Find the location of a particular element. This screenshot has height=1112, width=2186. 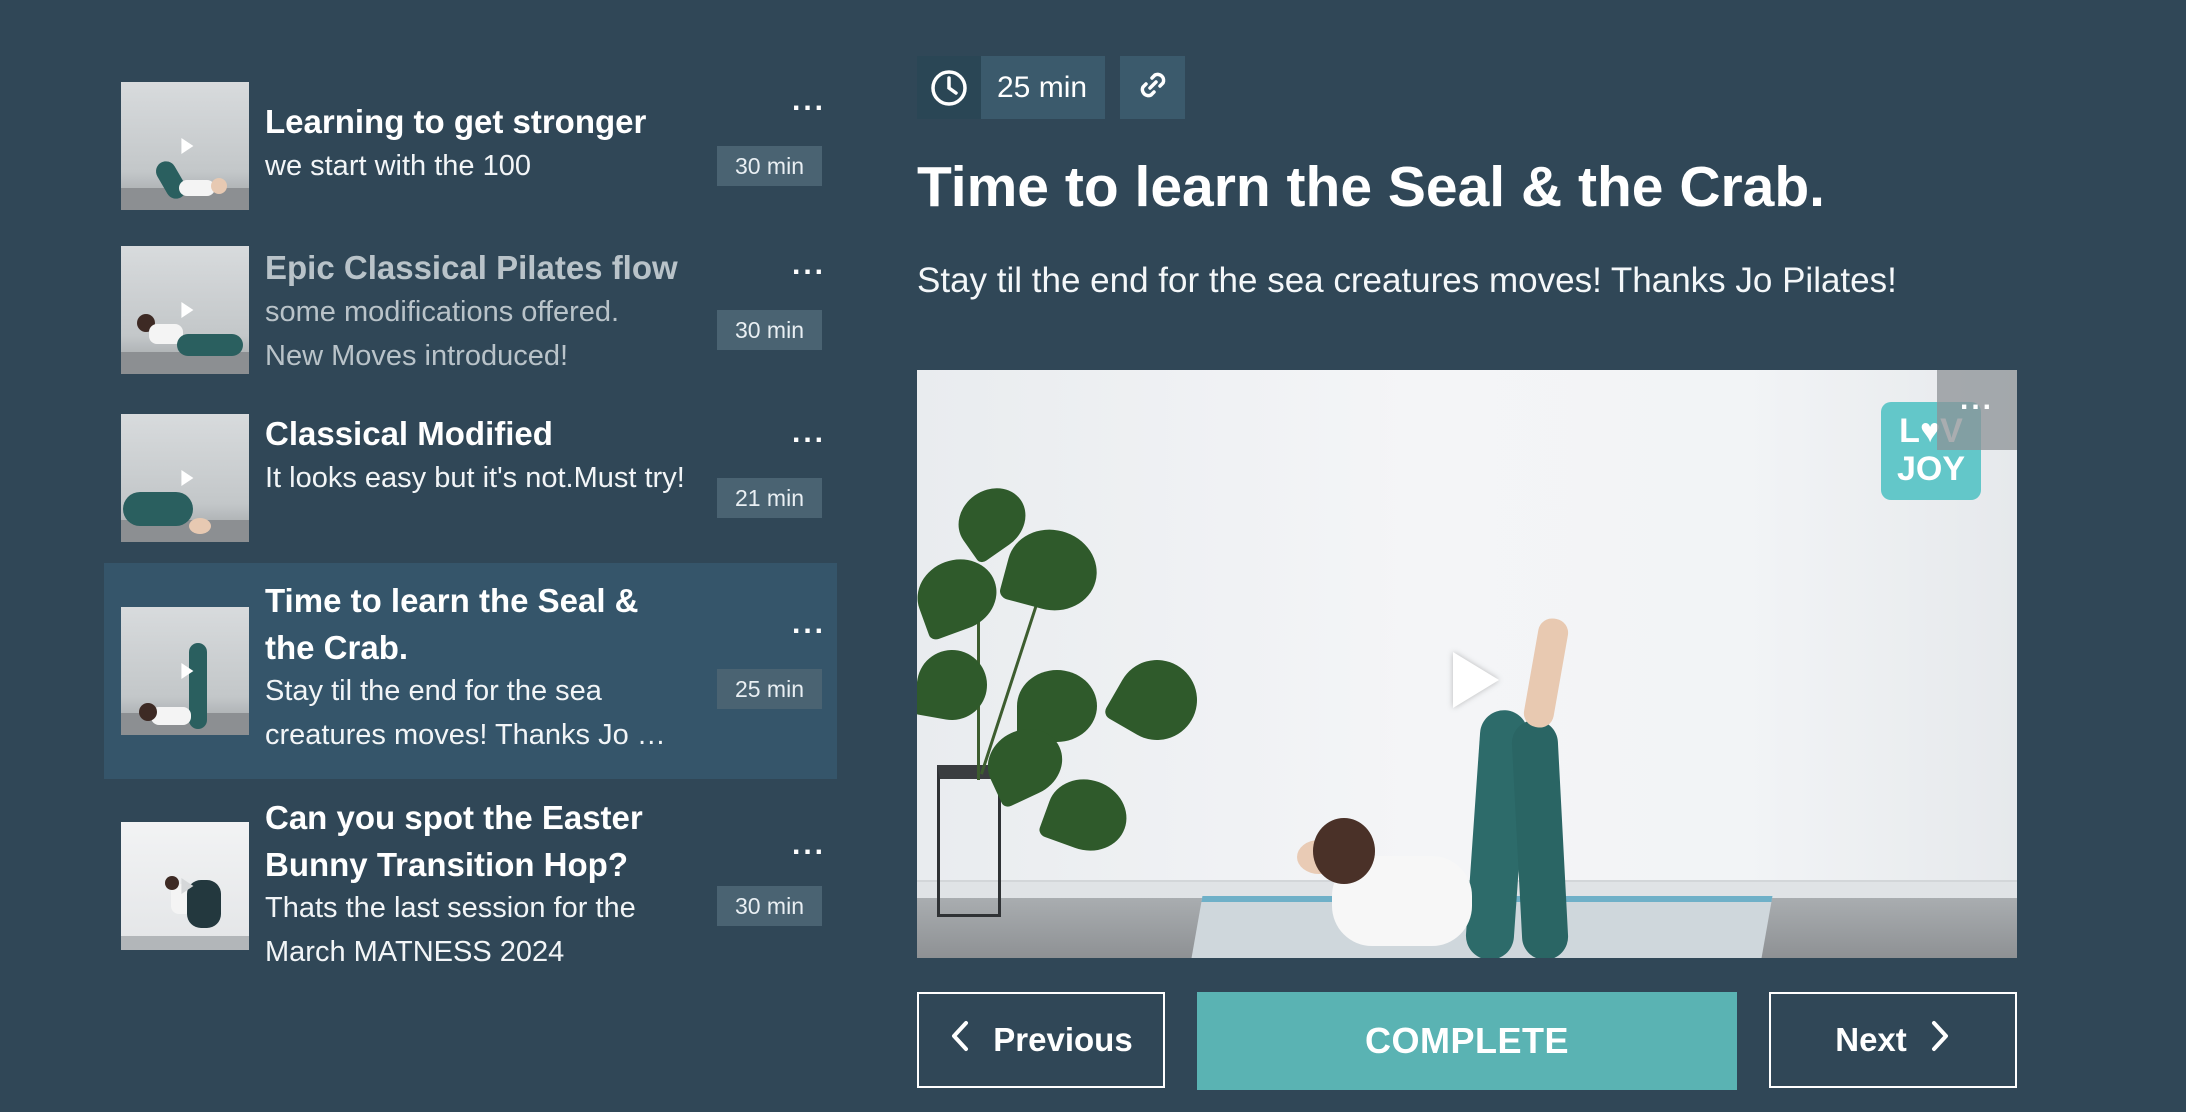

complete-label: COMPLETE is located at coordinates (1466, 1040).